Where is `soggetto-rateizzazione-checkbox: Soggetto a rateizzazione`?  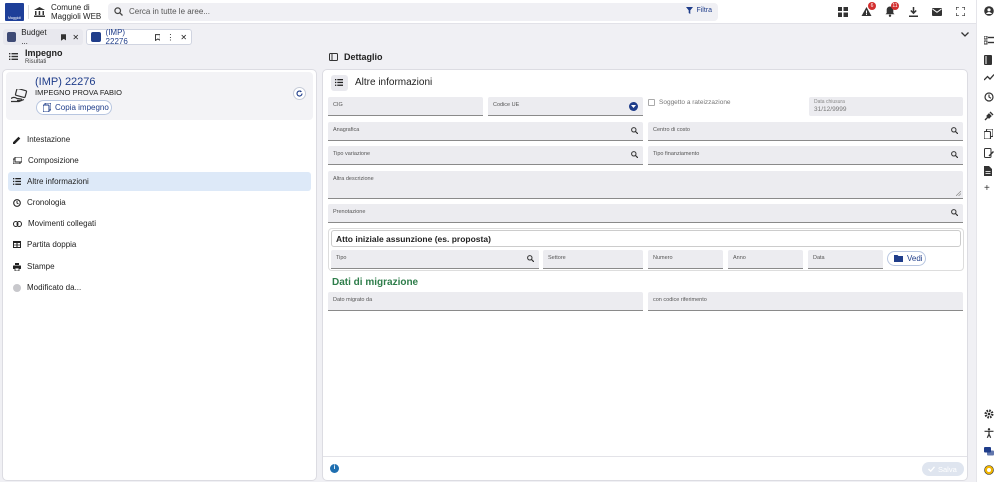 soggetto-rateizzazione-checkbox: Soggetto a rateizzazione is located at coordinates (689, 102).